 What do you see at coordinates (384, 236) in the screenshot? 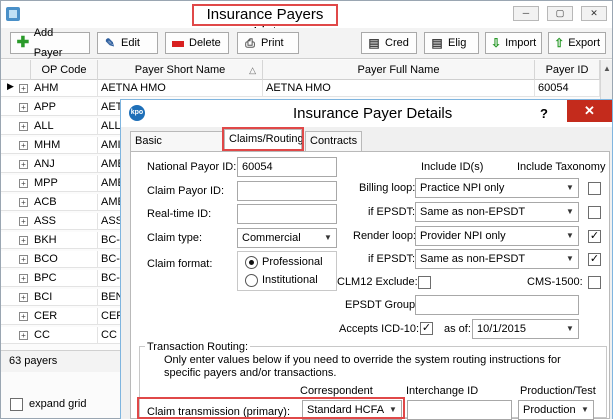
I see `render-loop-label: Render loop:` at bounding box center [384, 236].